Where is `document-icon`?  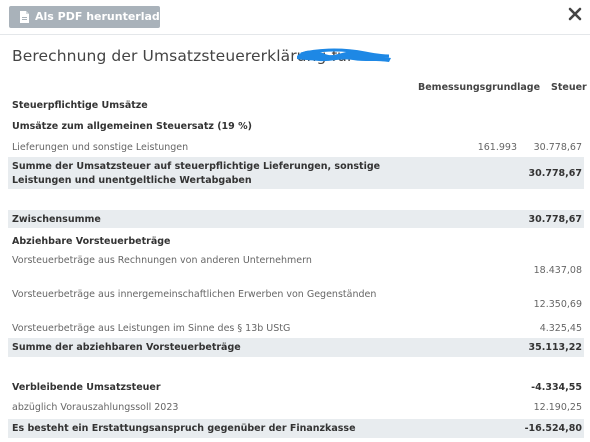
document-icon is located at coordinates (24, 17).